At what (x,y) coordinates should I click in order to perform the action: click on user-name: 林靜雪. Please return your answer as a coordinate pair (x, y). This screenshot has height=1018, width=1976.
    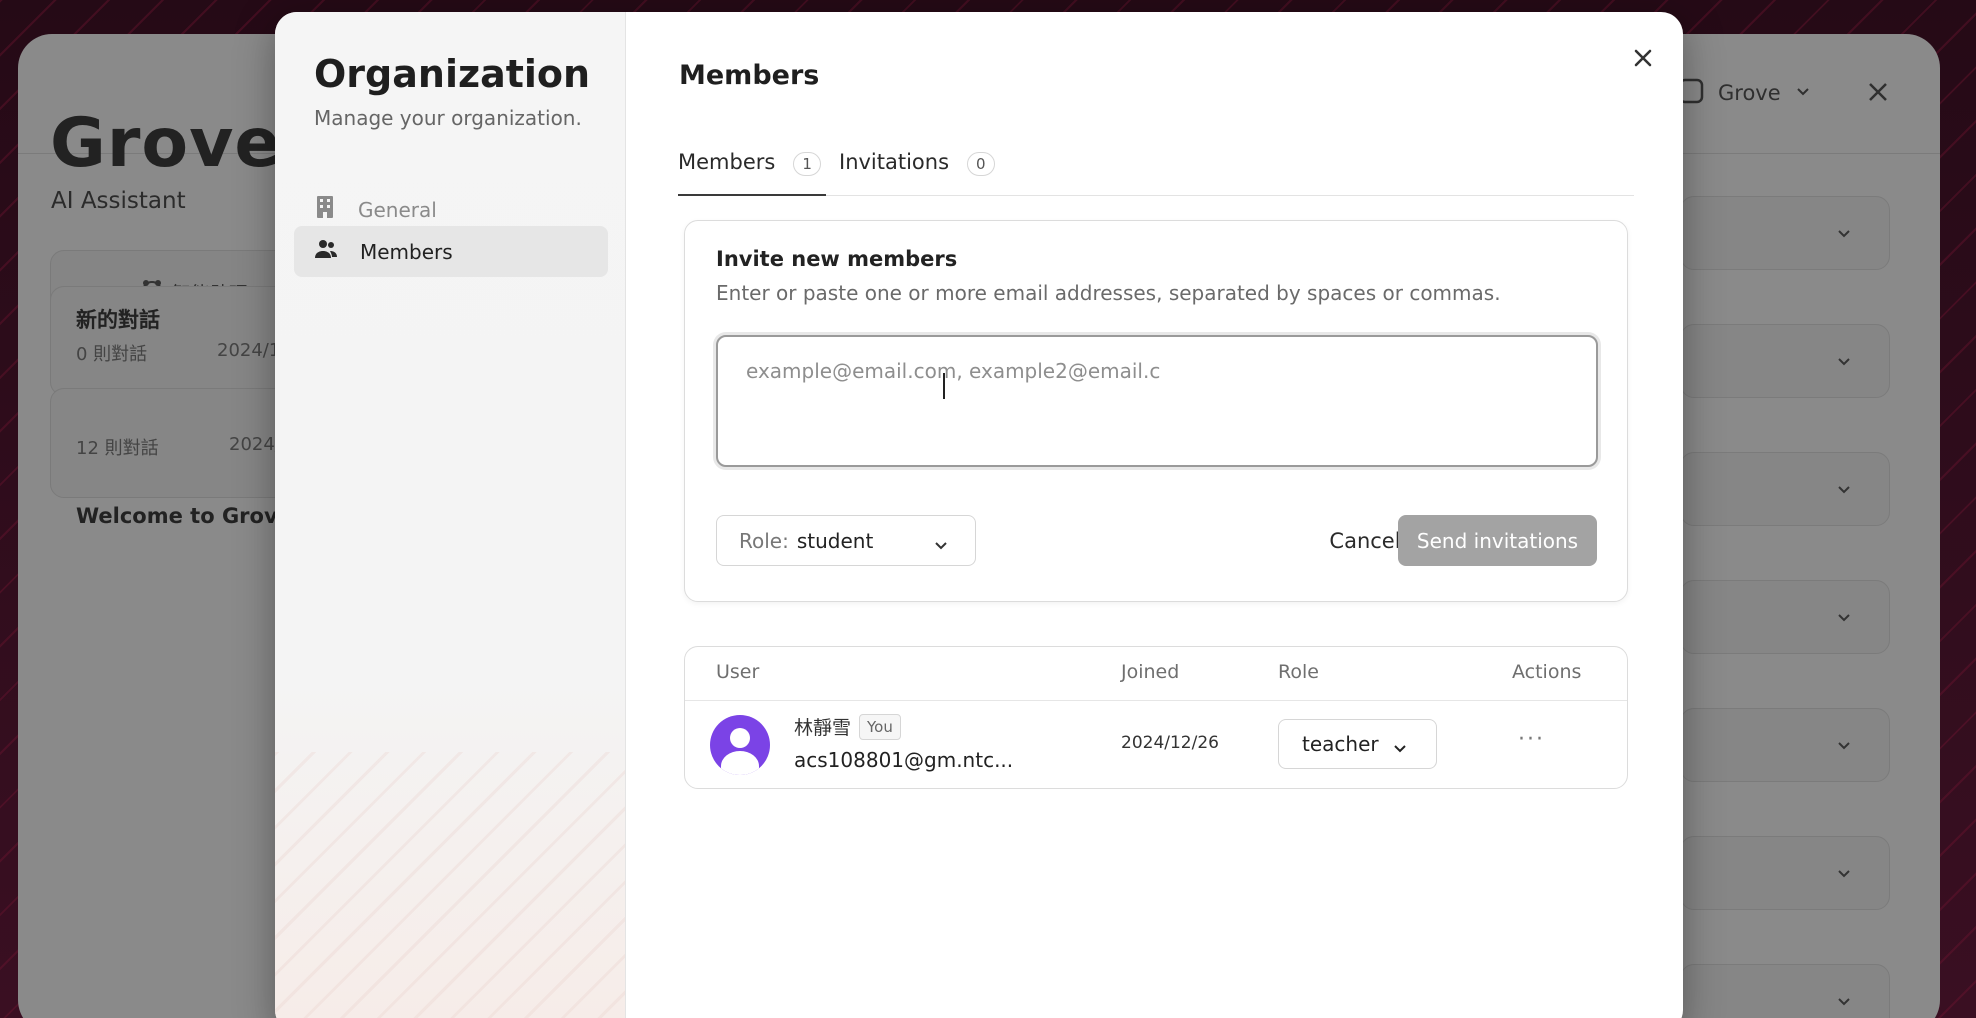
    Looking at the image, I should click on (823, 728).